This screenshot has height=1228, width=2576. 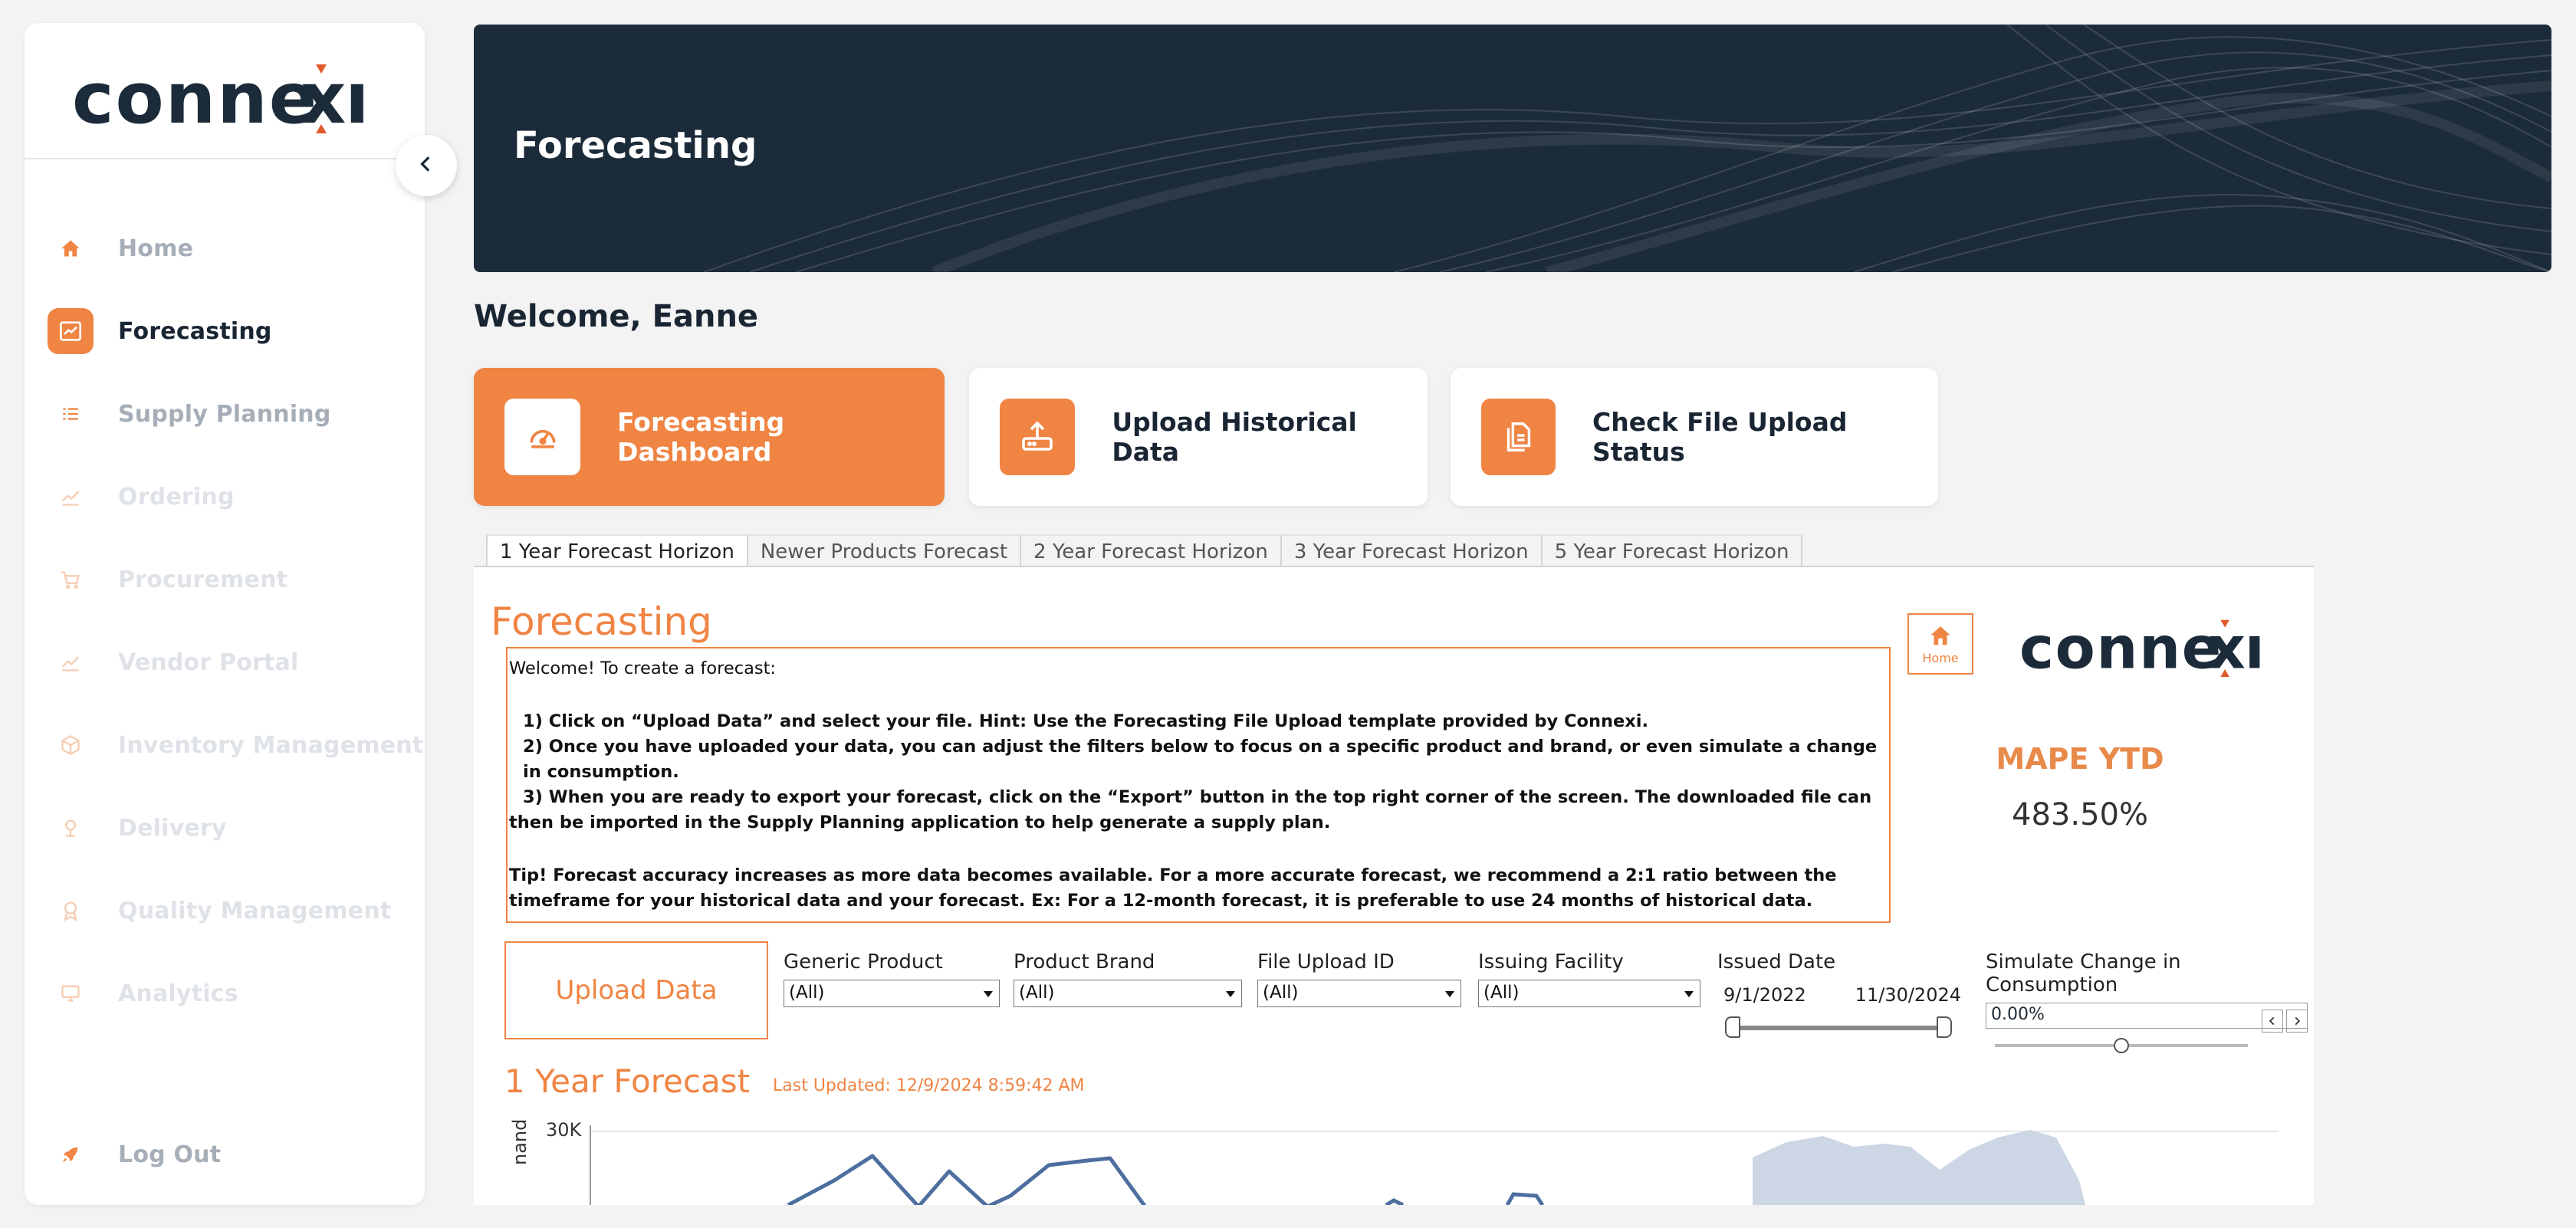 What do you see at coordinates (967, 1179) in the screenshot?
I see `historical-line-series` at bounding box center [967, 1179].